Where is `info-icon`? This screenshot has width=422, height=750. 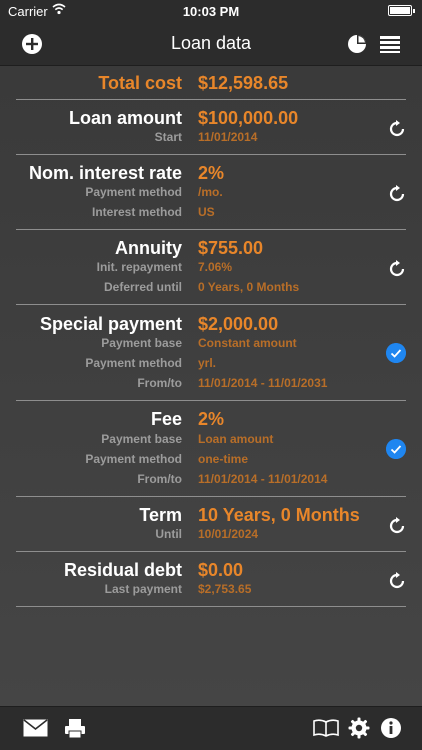
info-icon is located at coordinates (391, 728).